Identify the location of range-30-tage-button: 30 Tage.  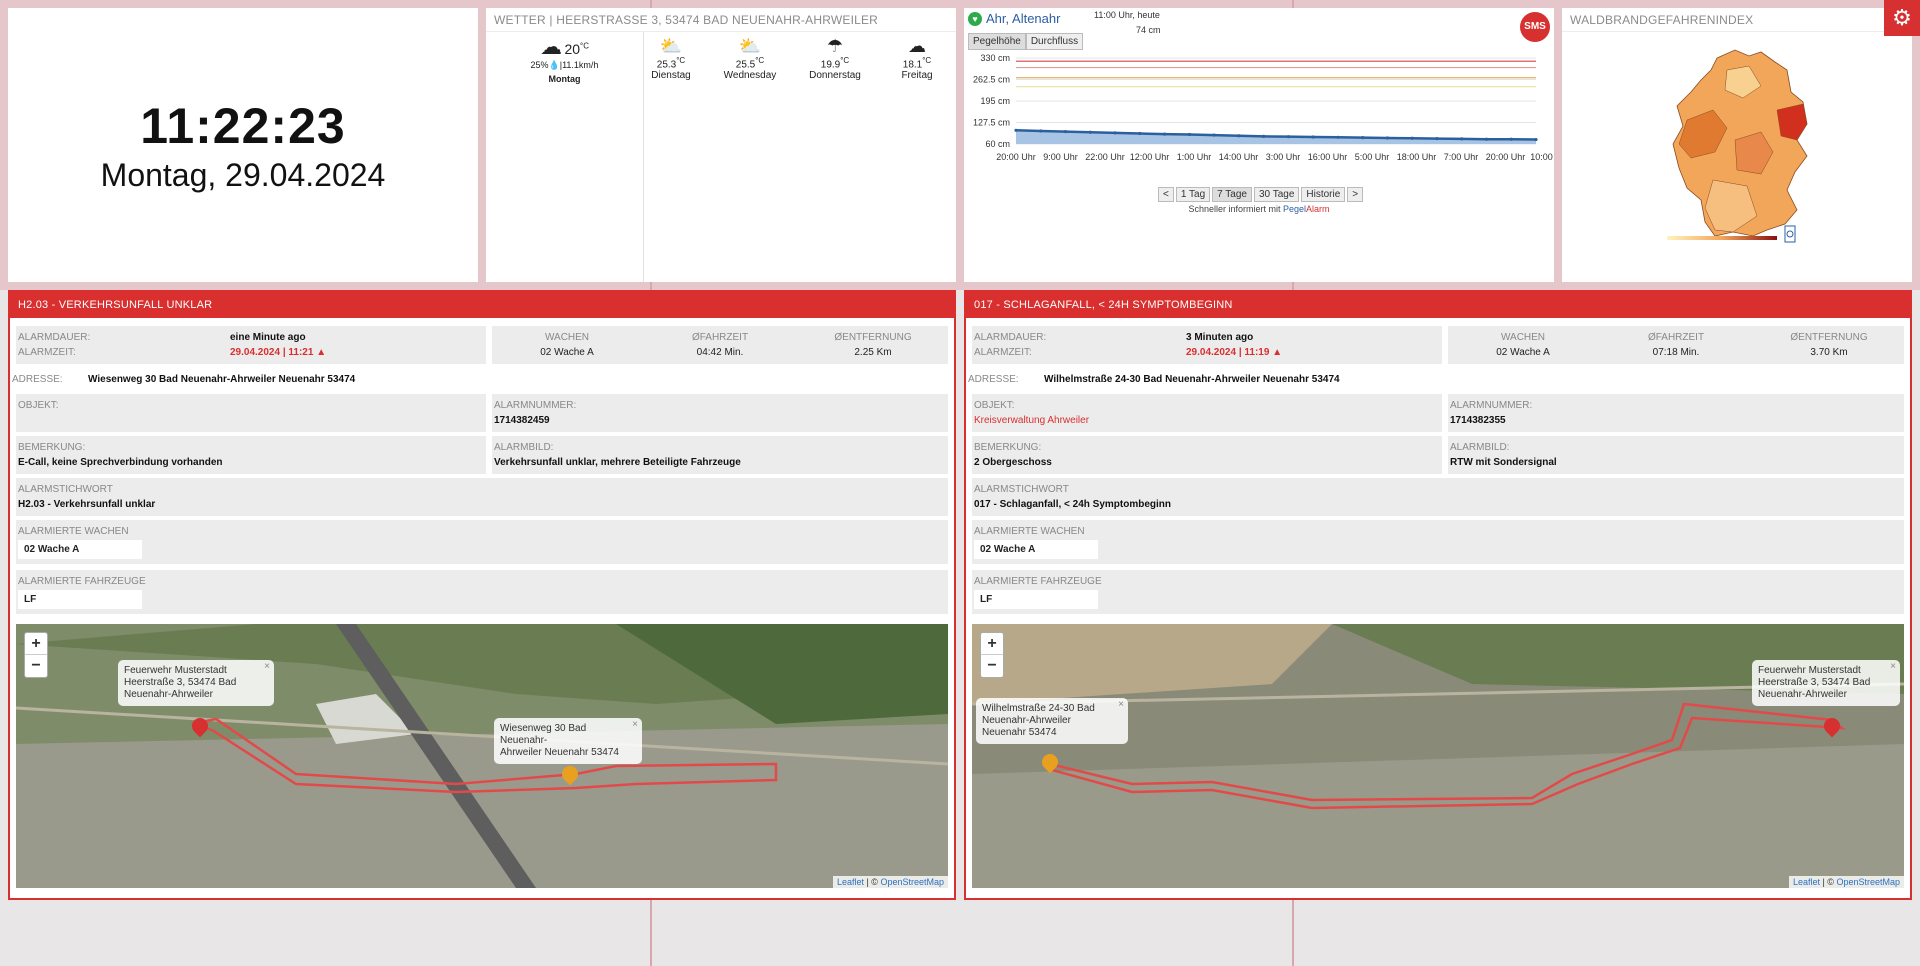
(1276, 194).